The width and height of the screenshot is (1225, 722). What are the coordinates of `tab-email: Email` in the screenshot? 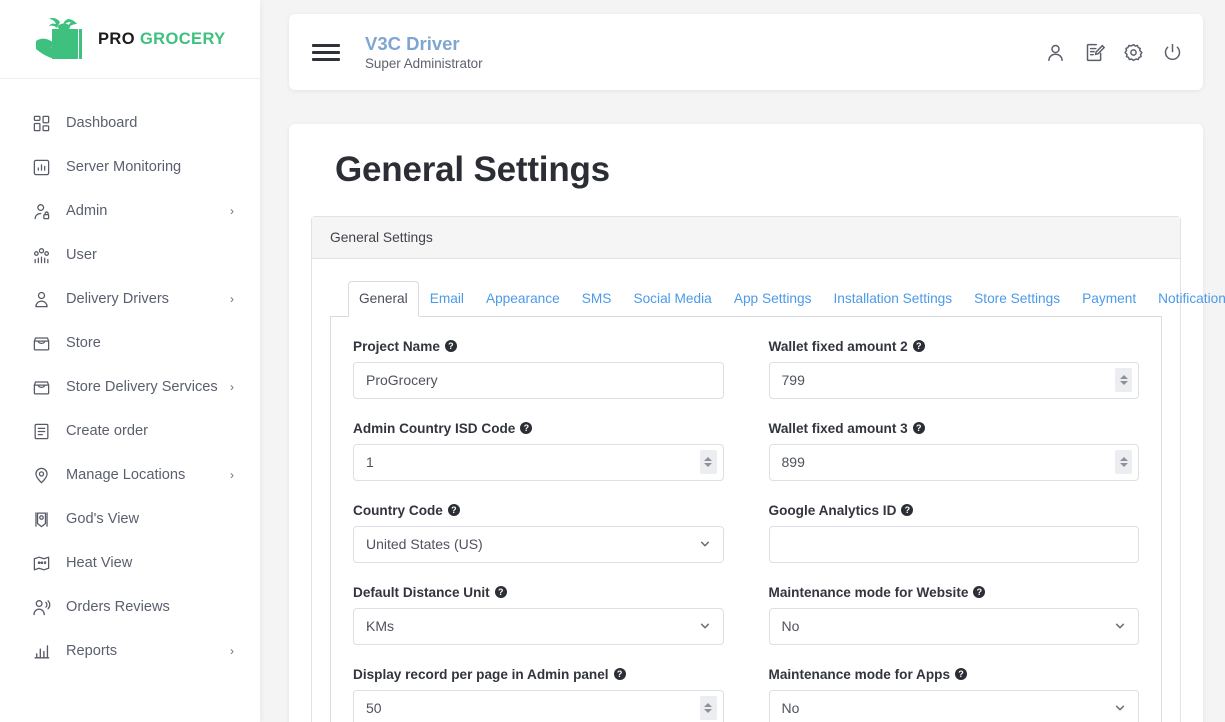 It's located at (447, 299).